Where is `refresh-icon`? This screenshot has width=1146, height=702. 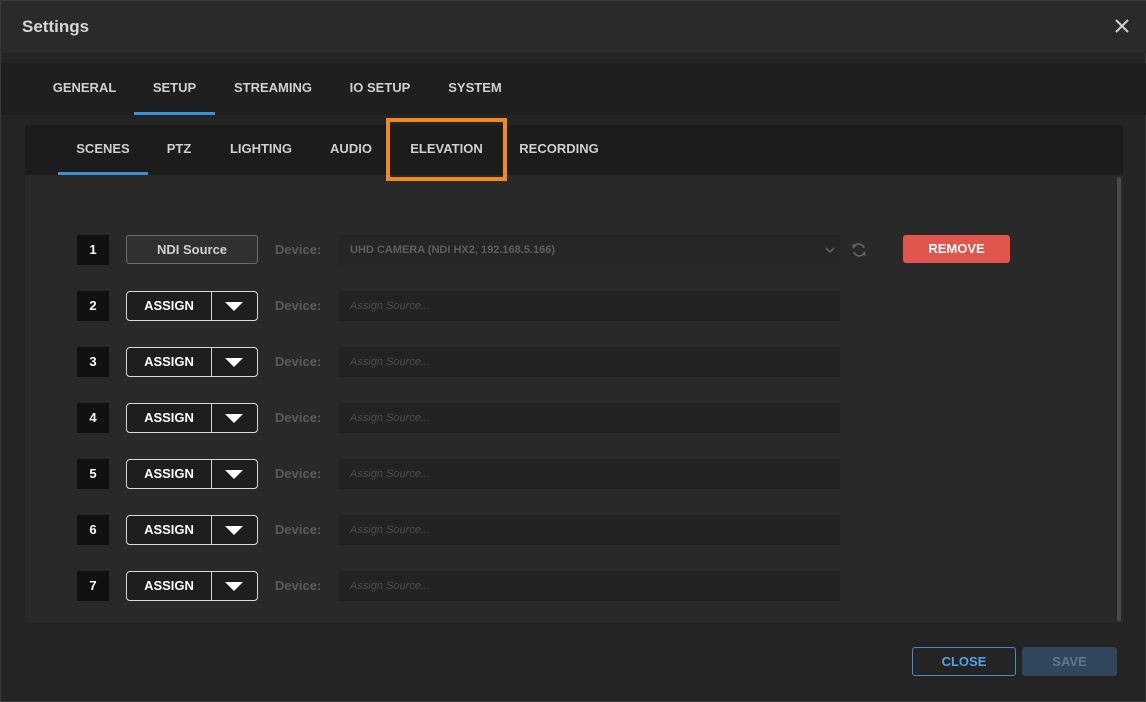 refresh-icon is located at coordinates (859, 250).